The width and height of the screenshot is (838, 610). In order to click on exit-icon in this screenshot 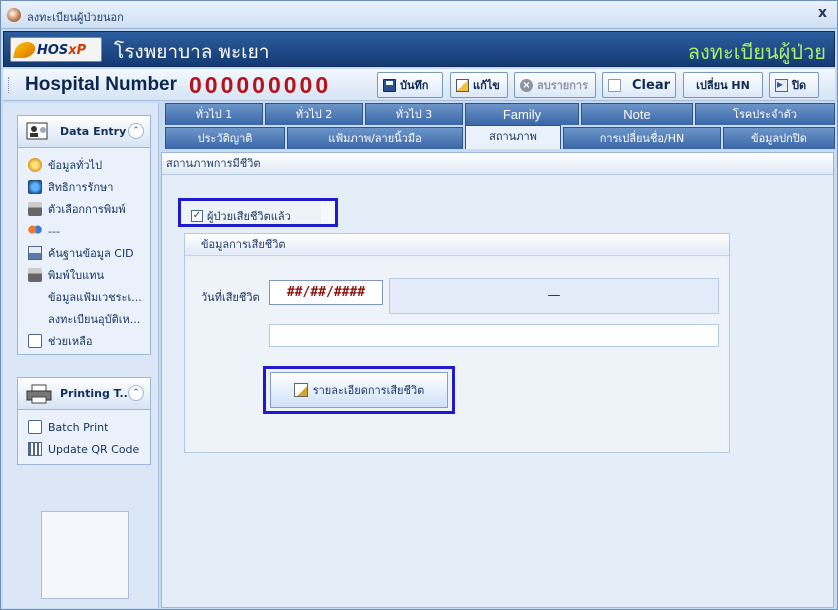, I will do `click(781, 84)`.